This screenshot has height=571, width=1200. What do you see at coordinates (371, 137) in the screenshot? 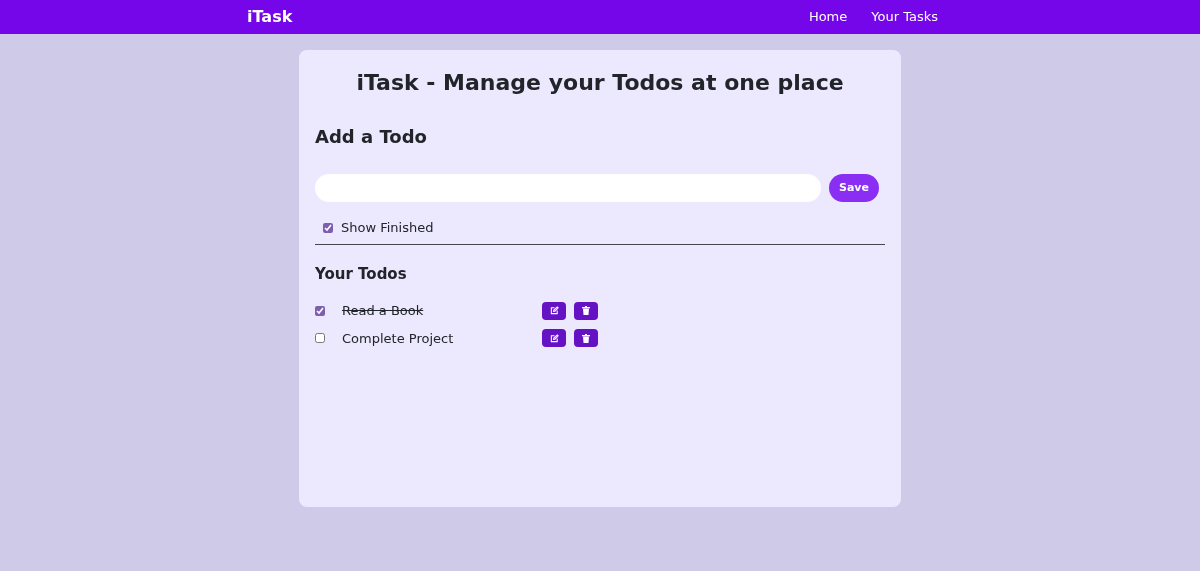
I see `section-heading: Add a Todo` at bounding box center [371, 137].